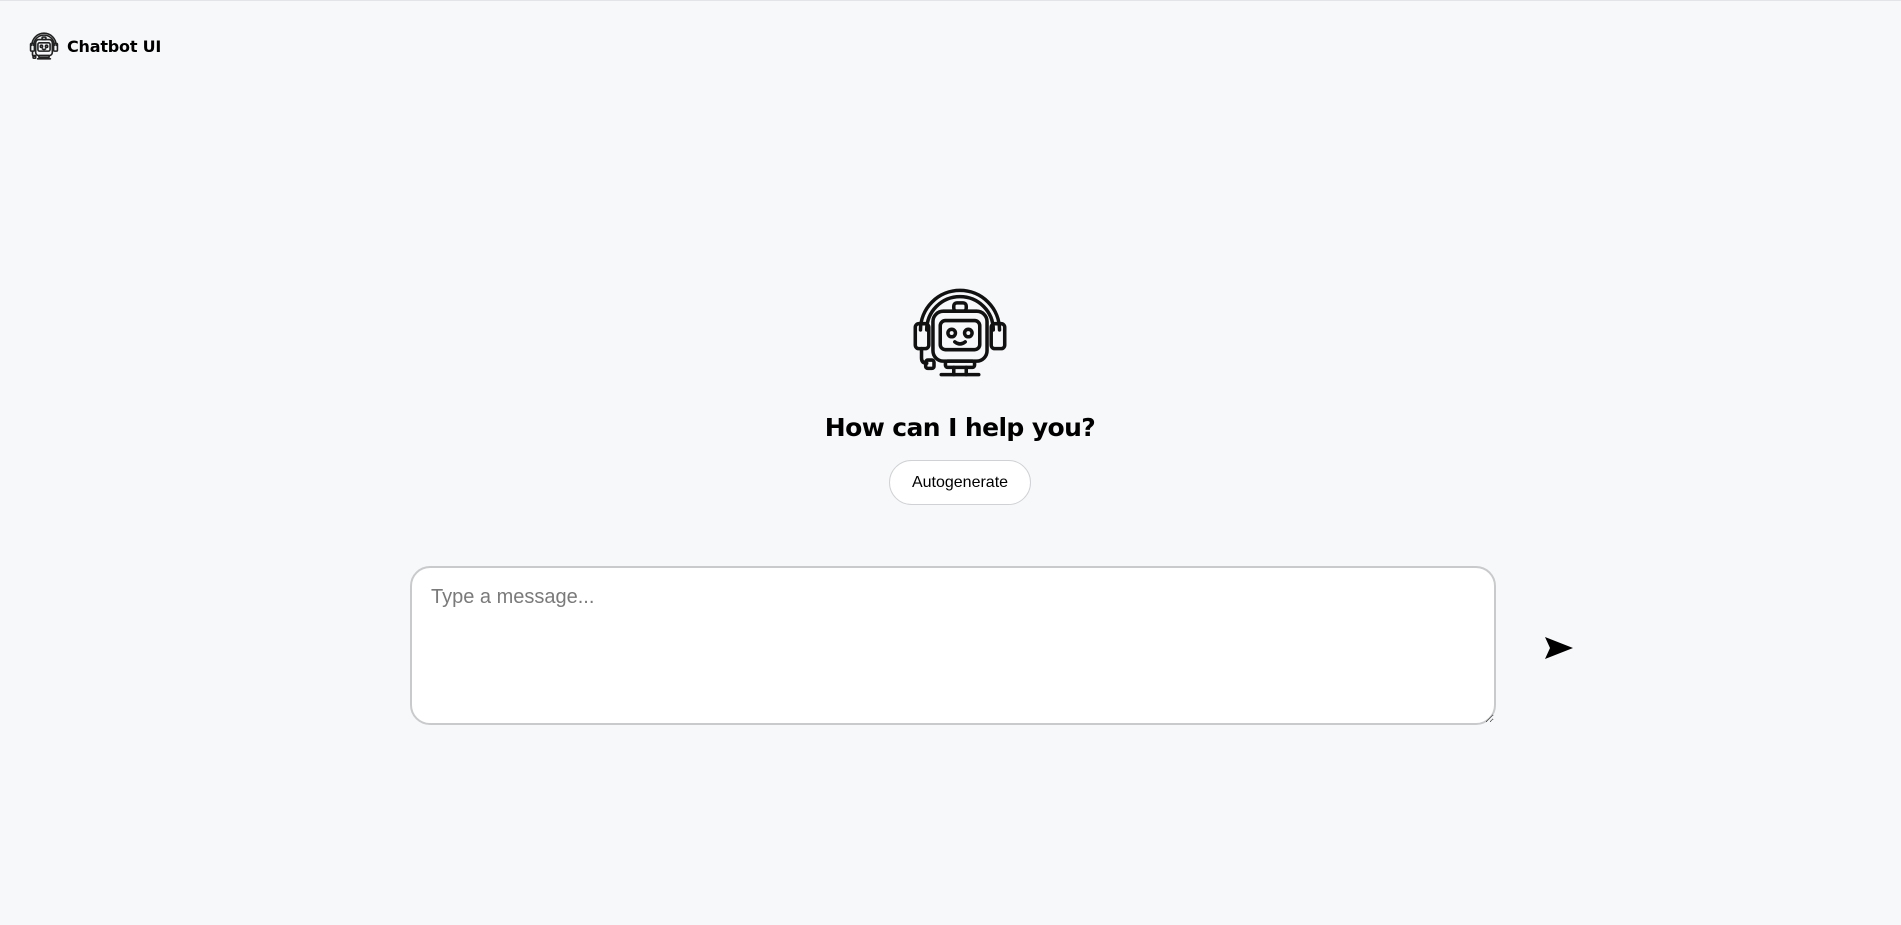 The image size is (1901, 925). I want to click on app-name: Chatbot UI, so click(114, 46).